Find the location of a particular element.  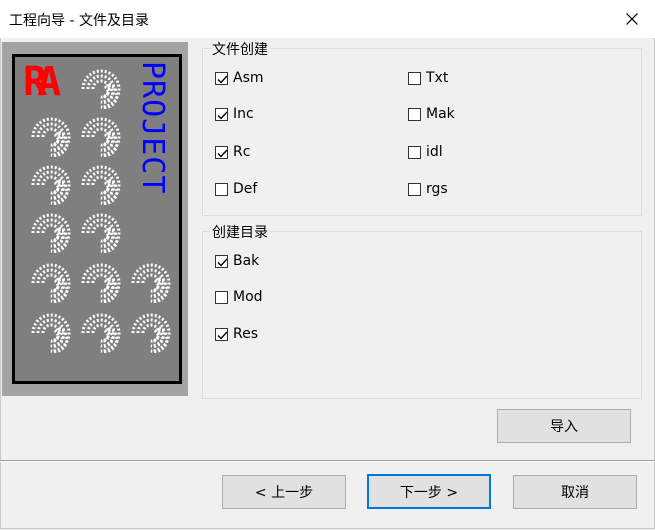

checkbox-label: Mak is located at coordinates (440, 114).